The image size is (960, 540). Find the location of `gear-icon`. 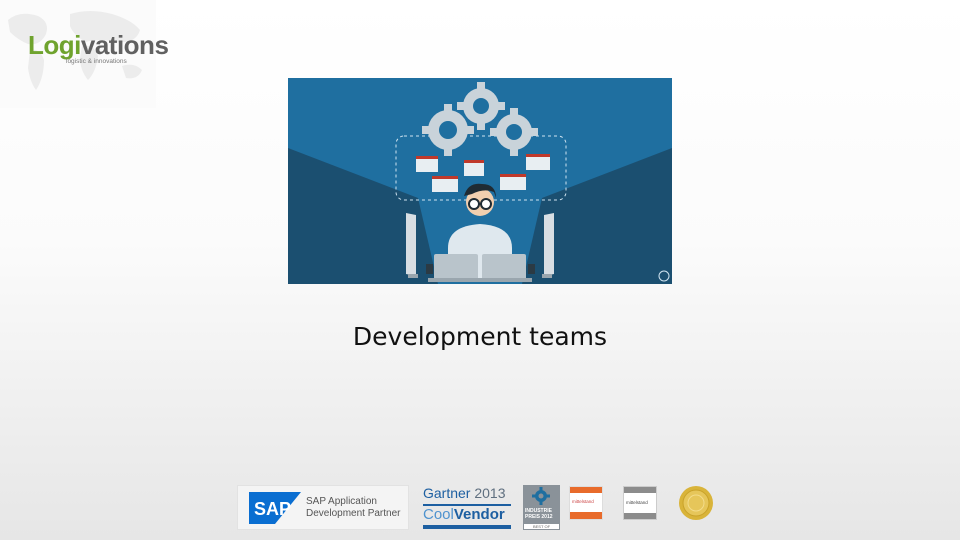

gear-icon is located at coordinates (541, 496).